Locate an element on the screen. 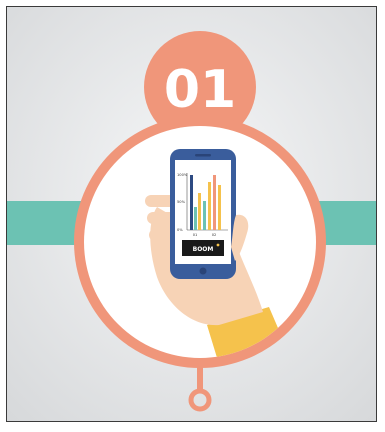  boom-accent-dot is located at coordinates (218, 245).